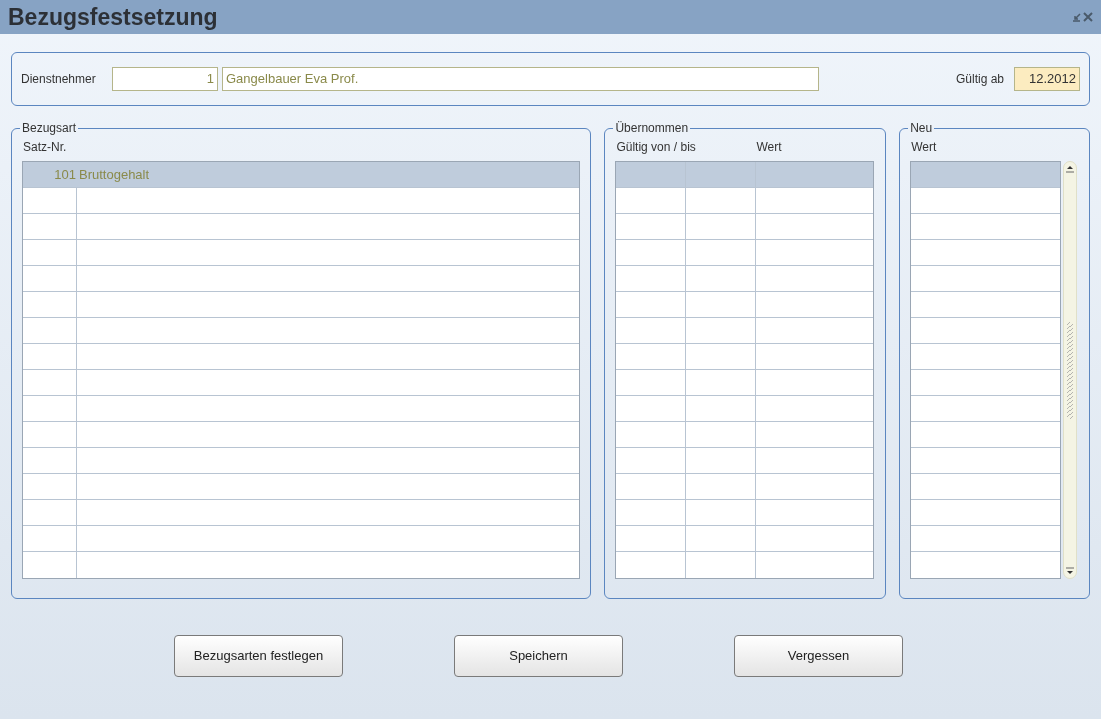 This screenshot has width=1101, height=719. Describe the element at coordinates (979, 79) in the screenshot. I see `field-label: Gültig ab` at that location.